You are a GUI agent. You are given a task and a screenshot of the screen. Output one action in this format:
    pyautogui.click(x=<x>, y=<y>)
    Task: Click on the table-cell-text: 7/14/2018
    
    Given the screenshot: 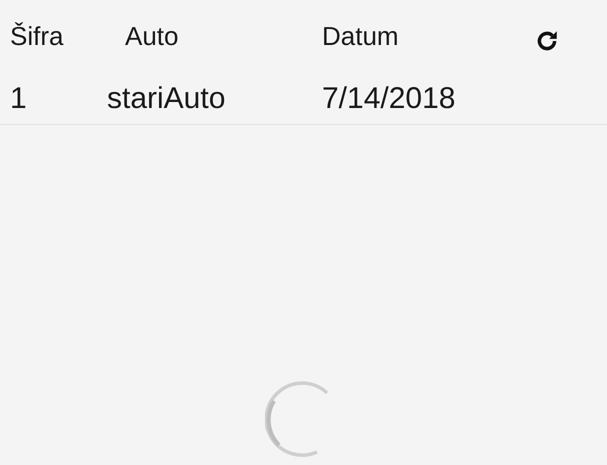 What is the action you would take?
    pyautogui.click(x=389, y=99)
    